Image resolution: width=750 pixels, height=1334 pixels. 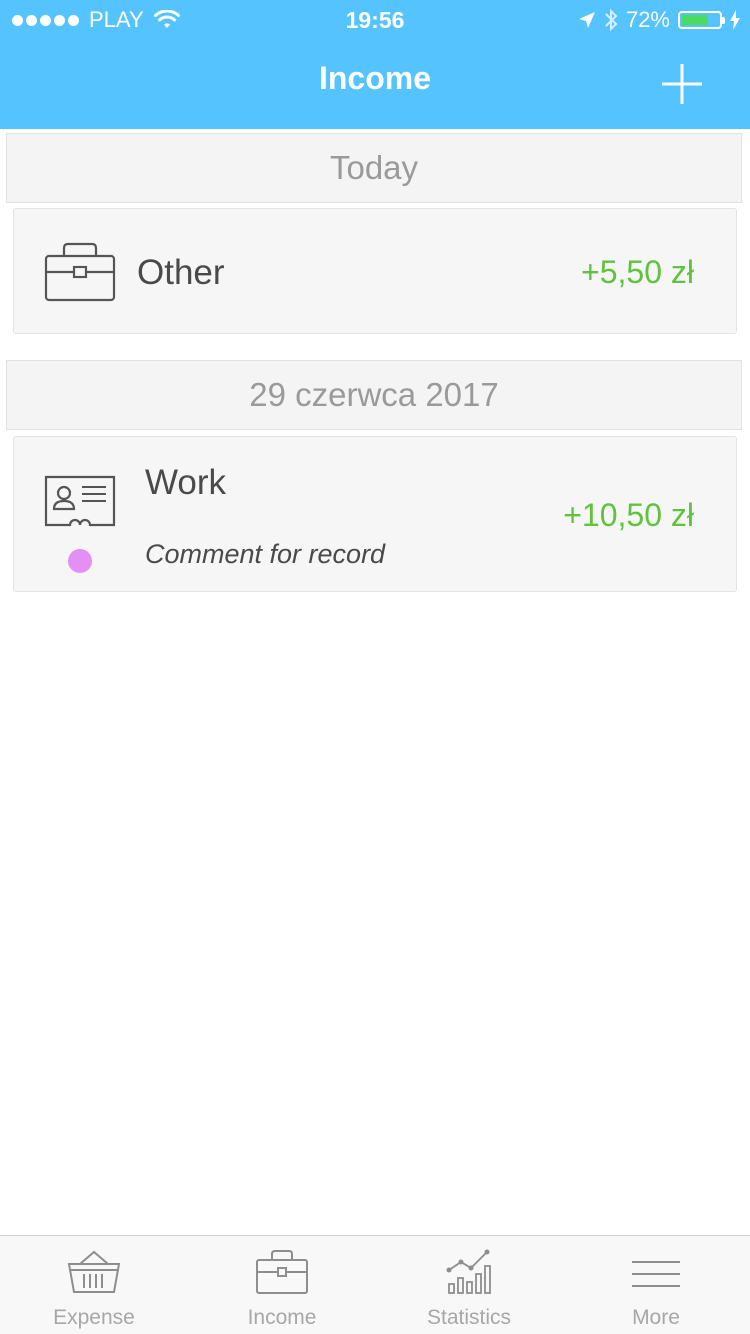 I want to click on basket-icon, so click(x=94, y=1271).